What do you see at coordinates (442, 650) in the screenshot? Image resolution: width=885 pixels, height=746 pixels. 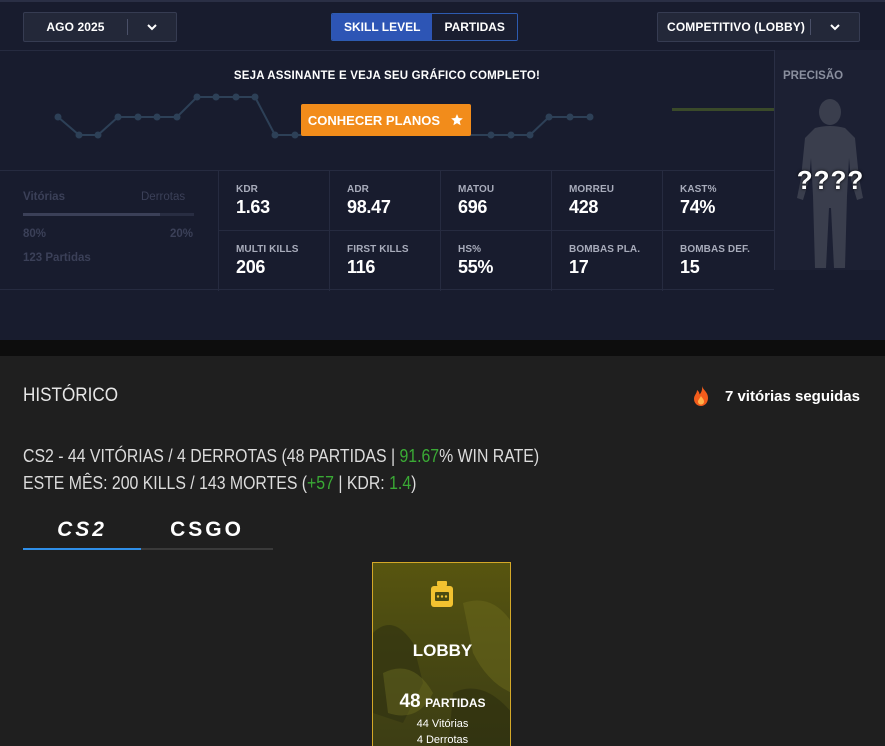 I see `lobby-card-title: LOBBY` at bounding box center [442, 650].